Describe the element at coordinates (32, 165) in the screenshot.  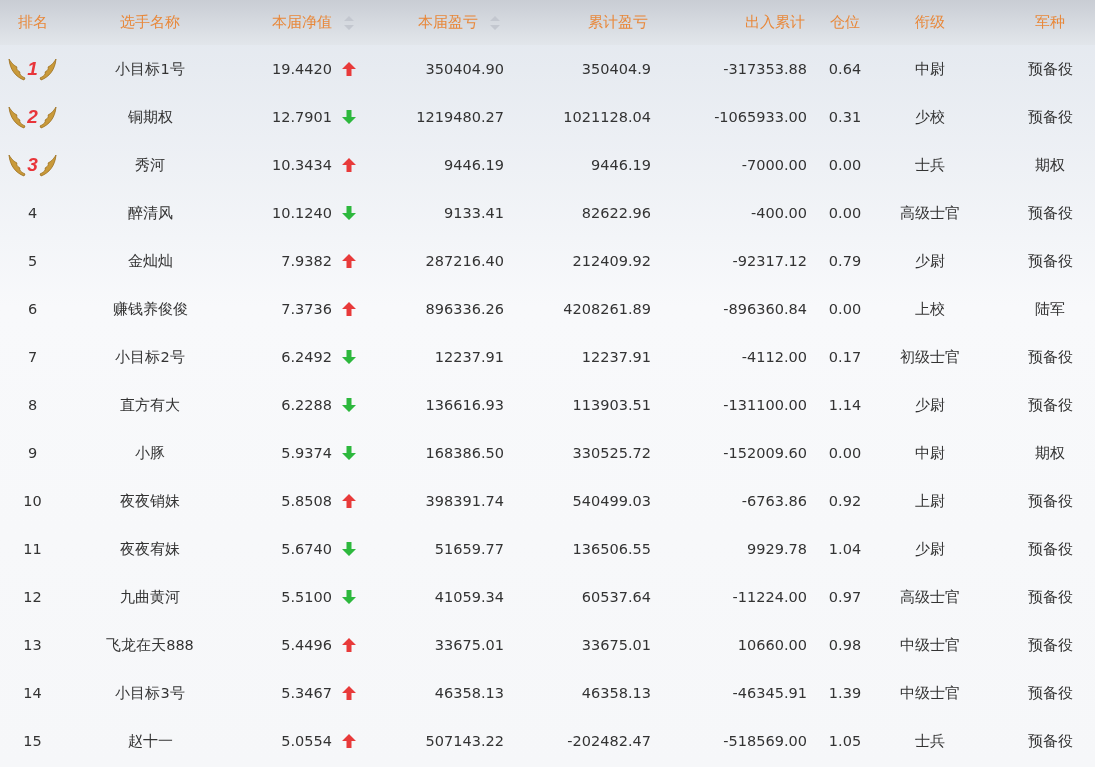
I see `rank-number: 3` at that location.